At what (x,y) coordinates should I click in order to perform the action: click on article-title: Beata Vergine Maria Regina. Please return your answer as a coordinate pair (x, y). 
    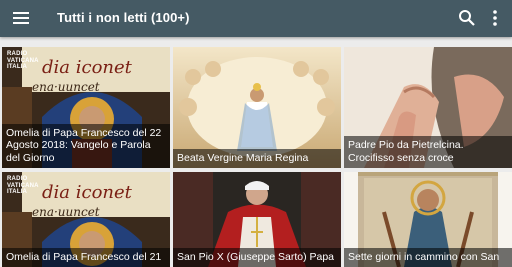
    Looking at the image, I should click on (257, 158).